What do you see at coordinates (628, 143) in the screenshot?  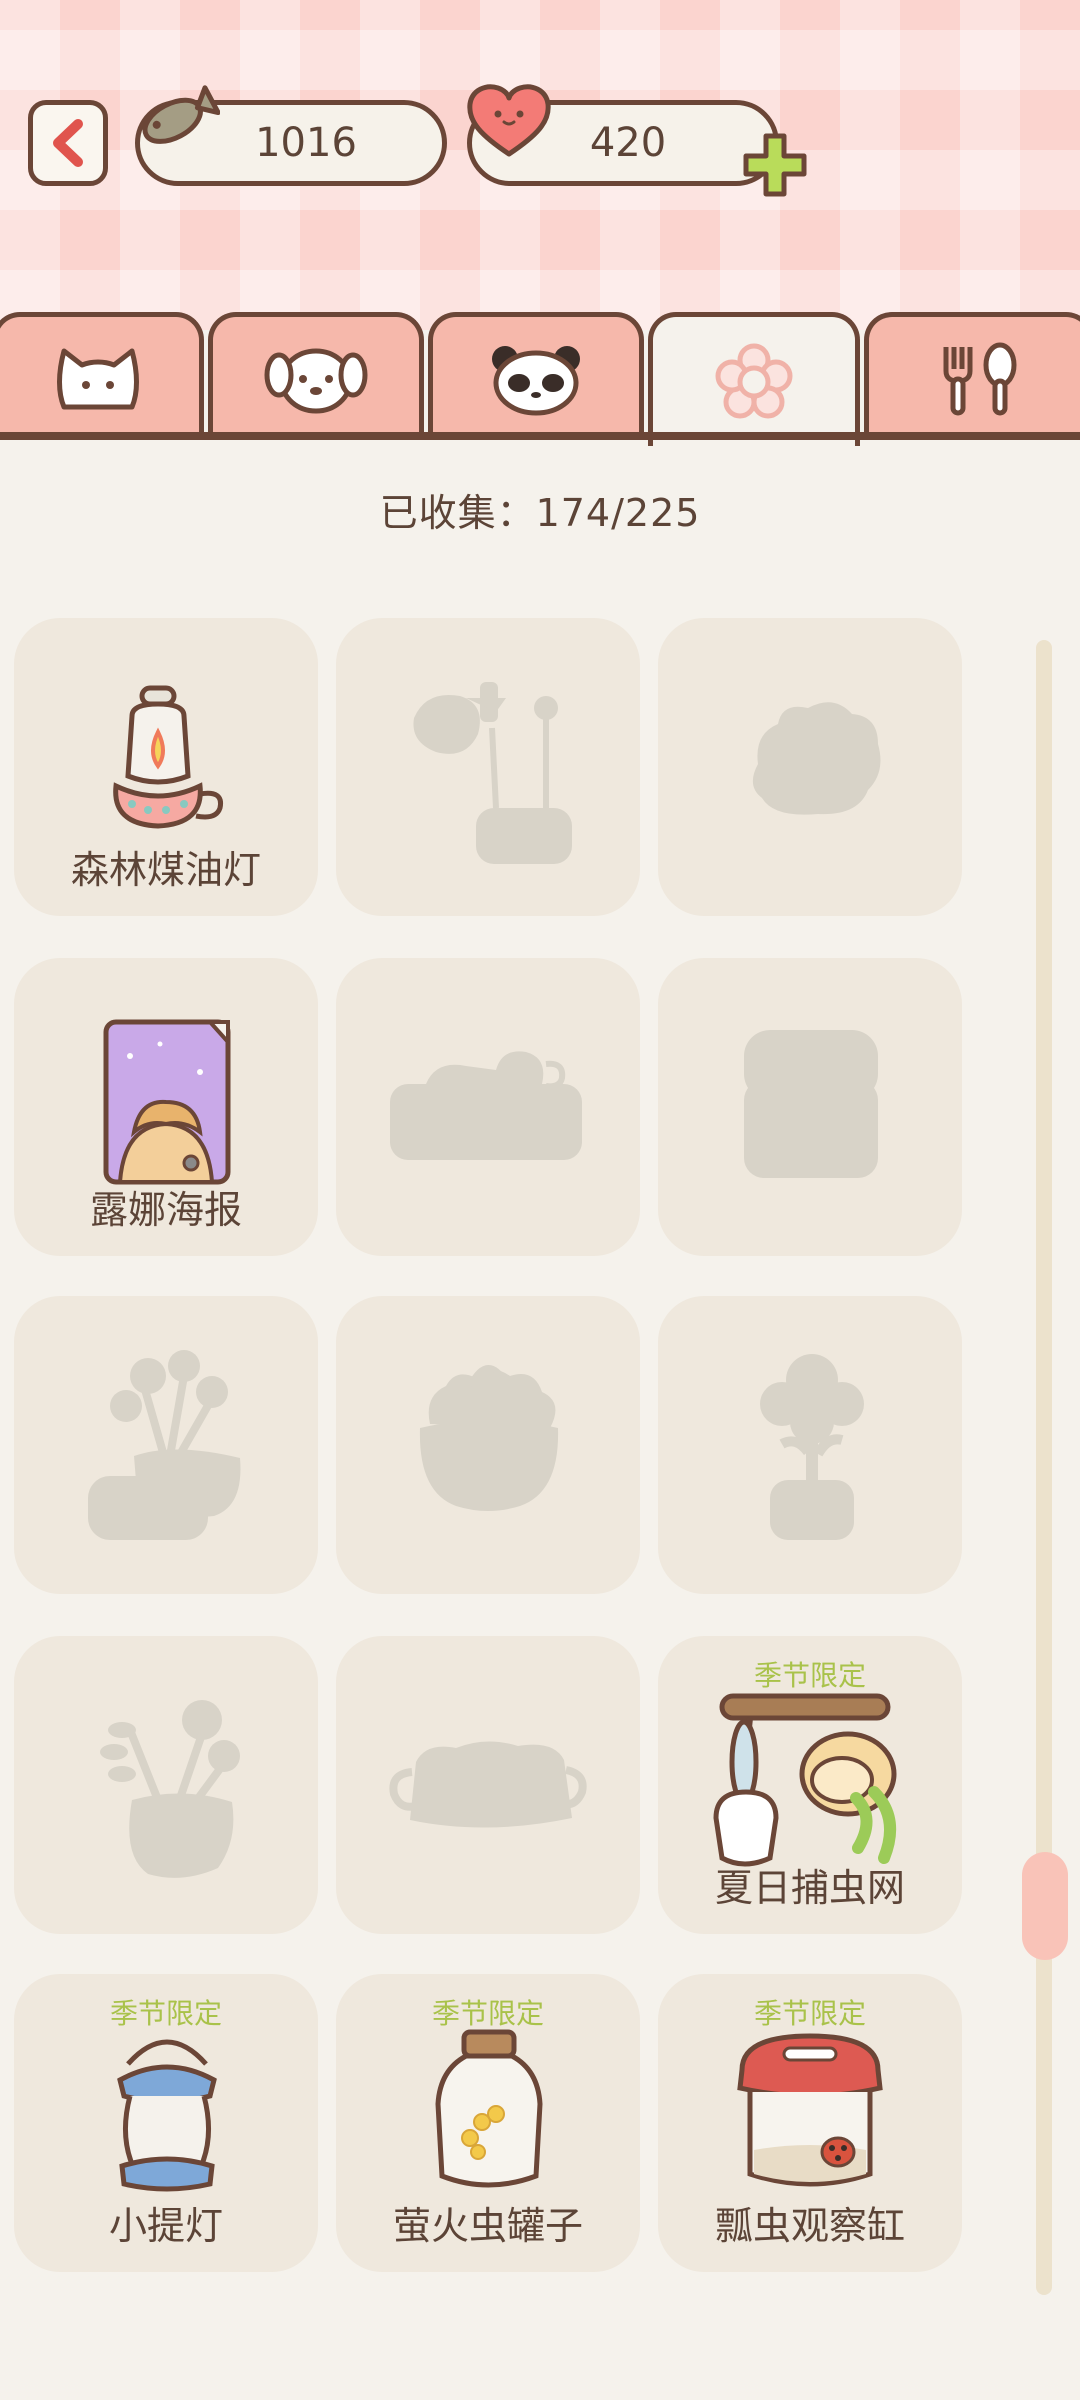 I see `heart-amount: 420` at bounding box center [628, 143].